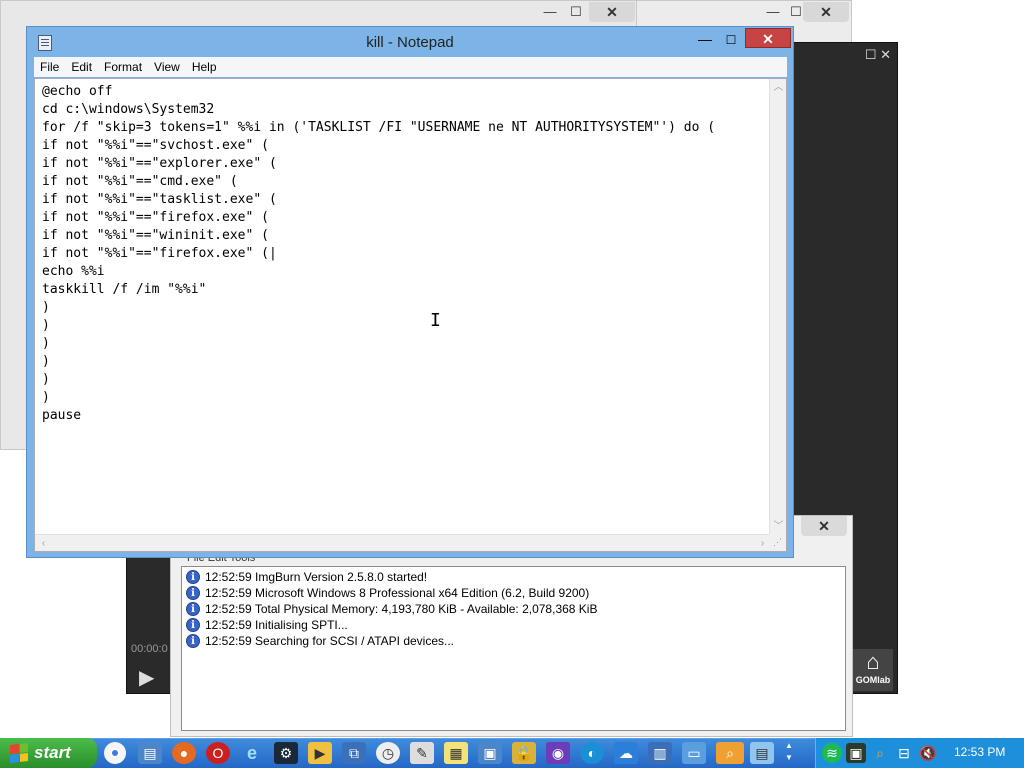 This screenshot has width=1024, height=768. I want to click on video-editor-icon: ◉, so click(558, 753).